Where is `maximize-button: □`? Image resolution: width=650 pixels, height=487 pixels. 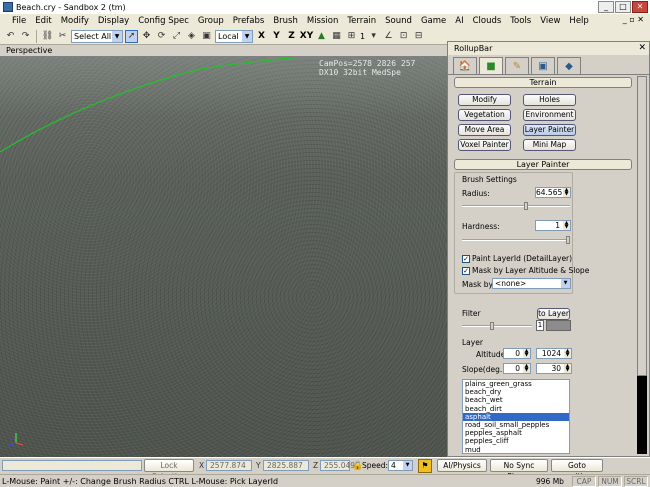
maximize-button: □ is located at coordinates (623, 7).